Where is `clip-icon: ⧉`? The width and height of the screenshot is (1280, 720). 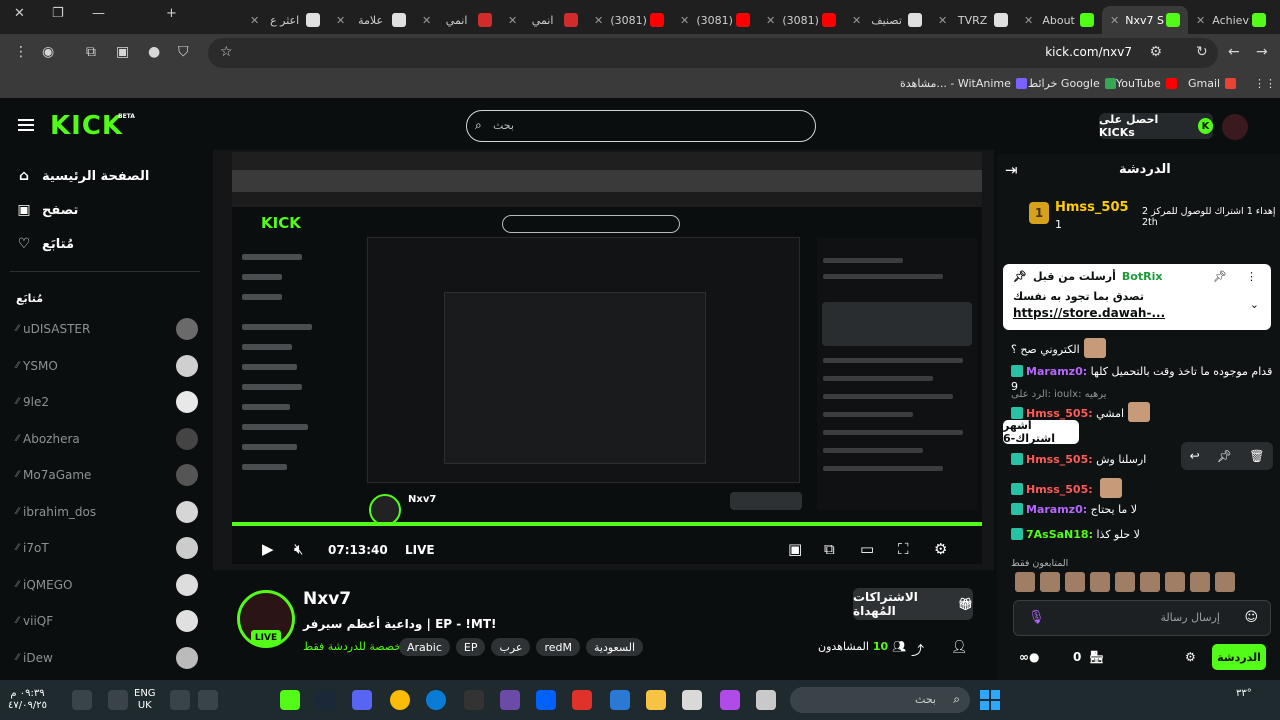
clip-icon: ⧉ is located at coordinates (829, 549).